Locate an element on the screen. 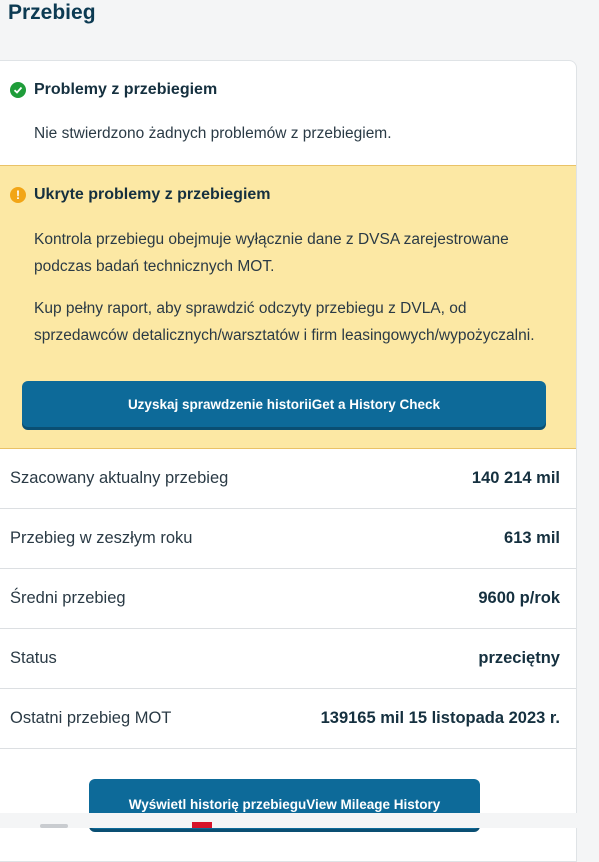  stat-row: Przebieg w zeszłym roku 613 mil is located at coordinates (288, 539).